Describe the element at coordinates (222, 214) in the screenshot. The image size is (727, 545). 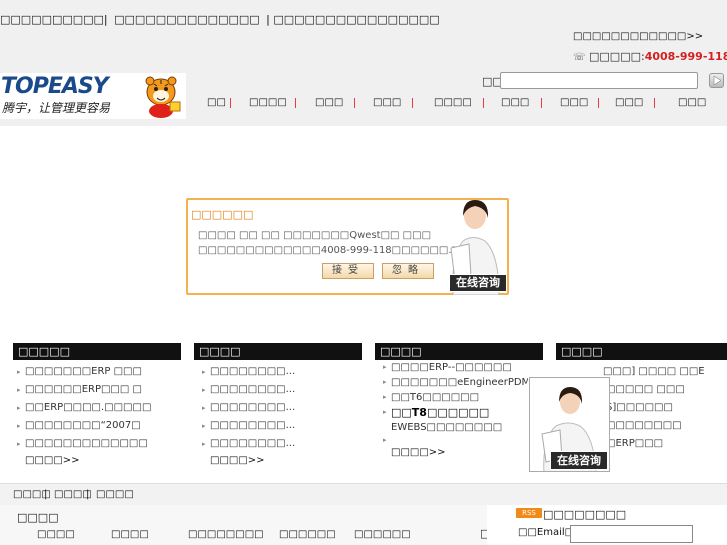
I see `popup-title: □□□□□□` at that location.